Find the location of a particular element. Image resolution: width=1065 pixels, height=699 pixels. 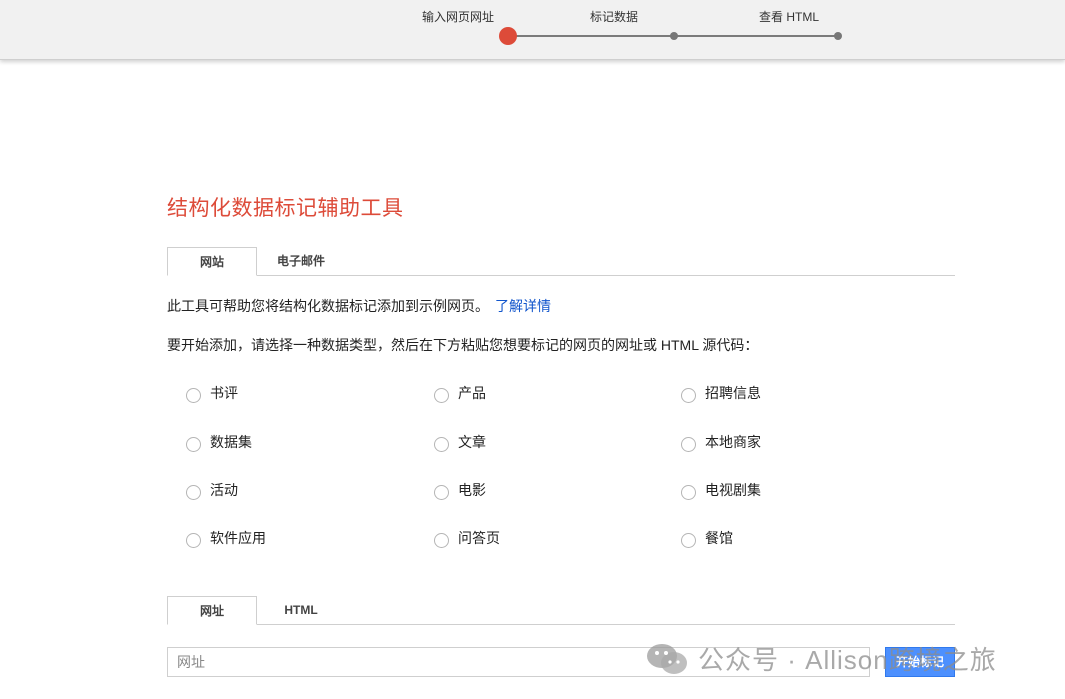

radio-label: 电影 is located at coordinates (472, 490).